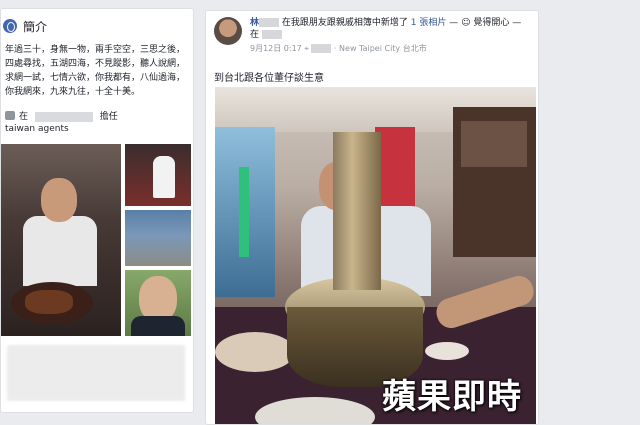 This screenshot has width=640, height=425. Describe the element at coordinates (158, 303) in the screenshot. I see `photo-selfie` at that location.